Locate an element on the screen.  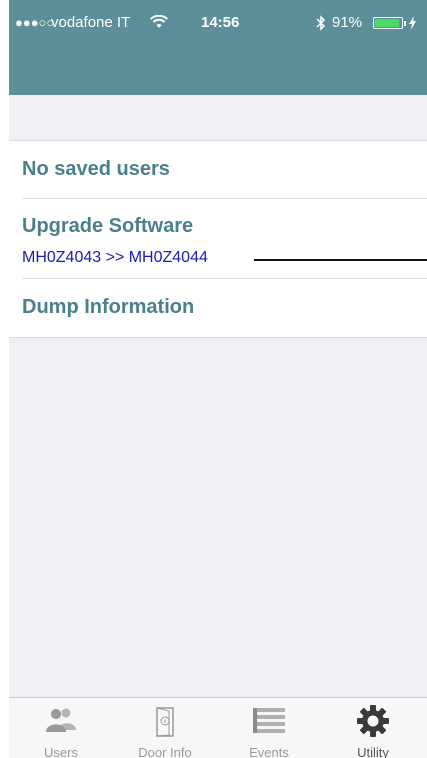
bluetooth-icon is located at coordinates (321, 25).